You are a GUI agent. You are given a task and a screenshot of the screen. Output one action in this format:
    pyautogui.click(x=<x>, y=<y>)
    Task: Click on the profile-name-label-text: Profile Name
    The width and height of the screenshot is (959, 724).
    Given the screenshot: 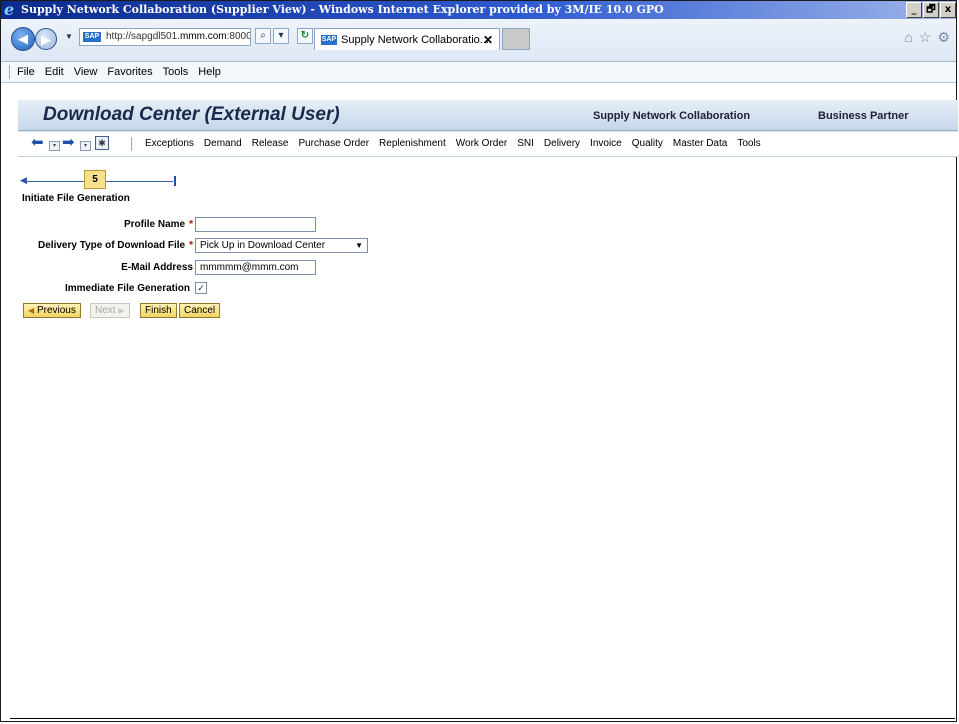 What is the action you would take?
    pyautogui.click(x=154, y=224)
    